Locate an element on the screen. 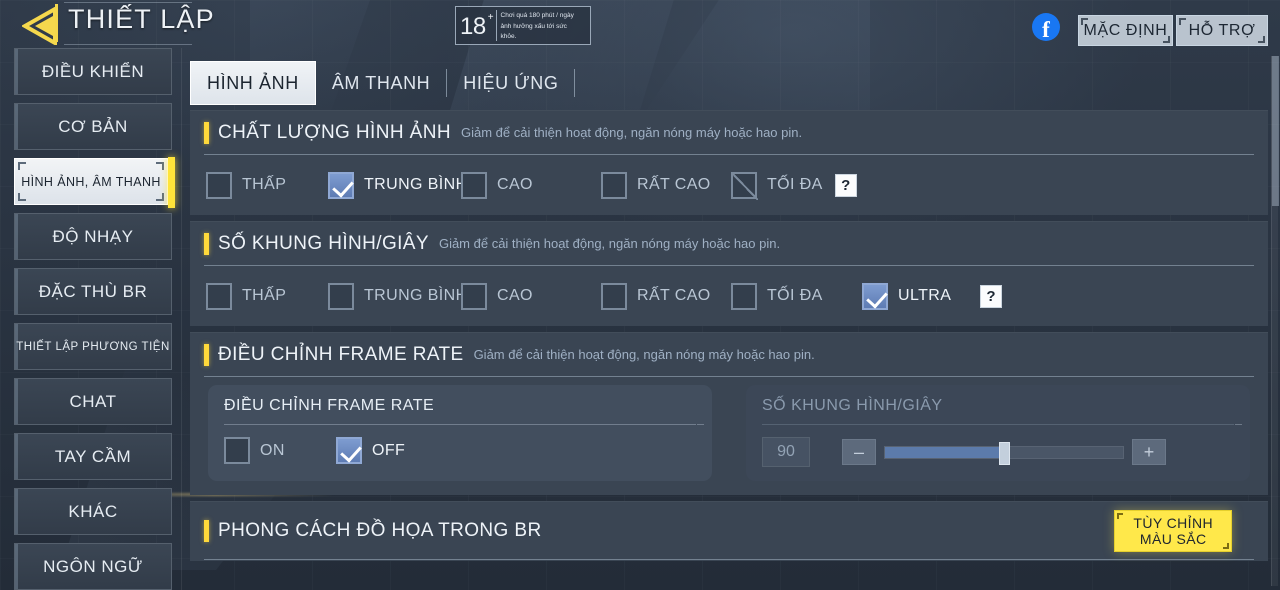 The image size is (1280, 590). tab-divider is located at coordinates (575, 83).